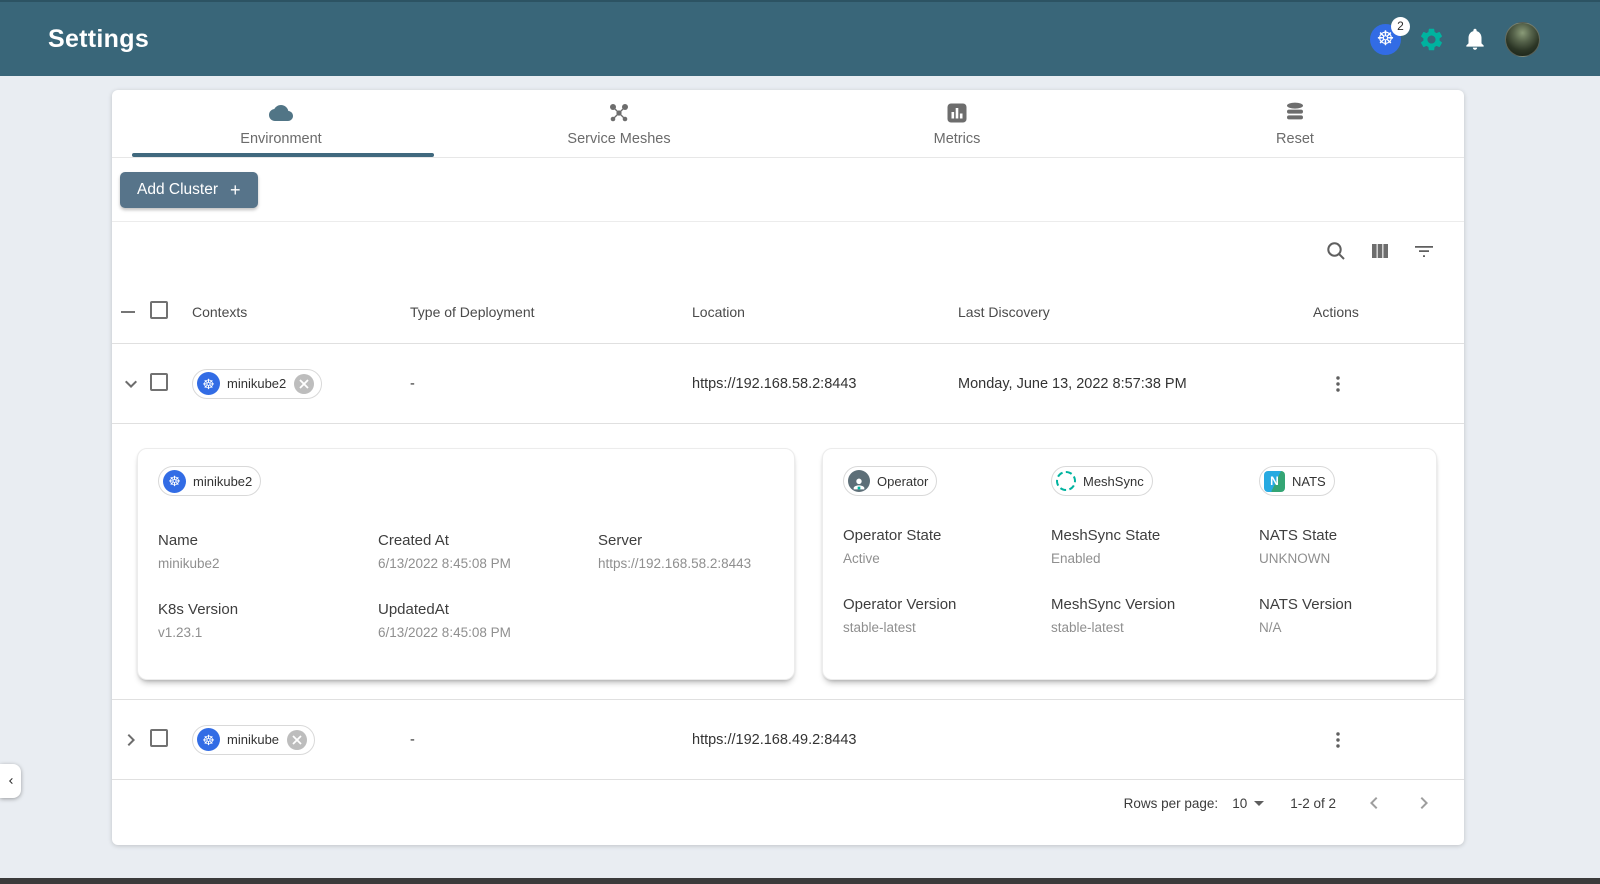 The height and width of the screenshot is (884, 1600). Describe the element at coordinates (257, 383) in the screenshot. I see `context-chip-minikube2: ☸ minikube2` at that location.